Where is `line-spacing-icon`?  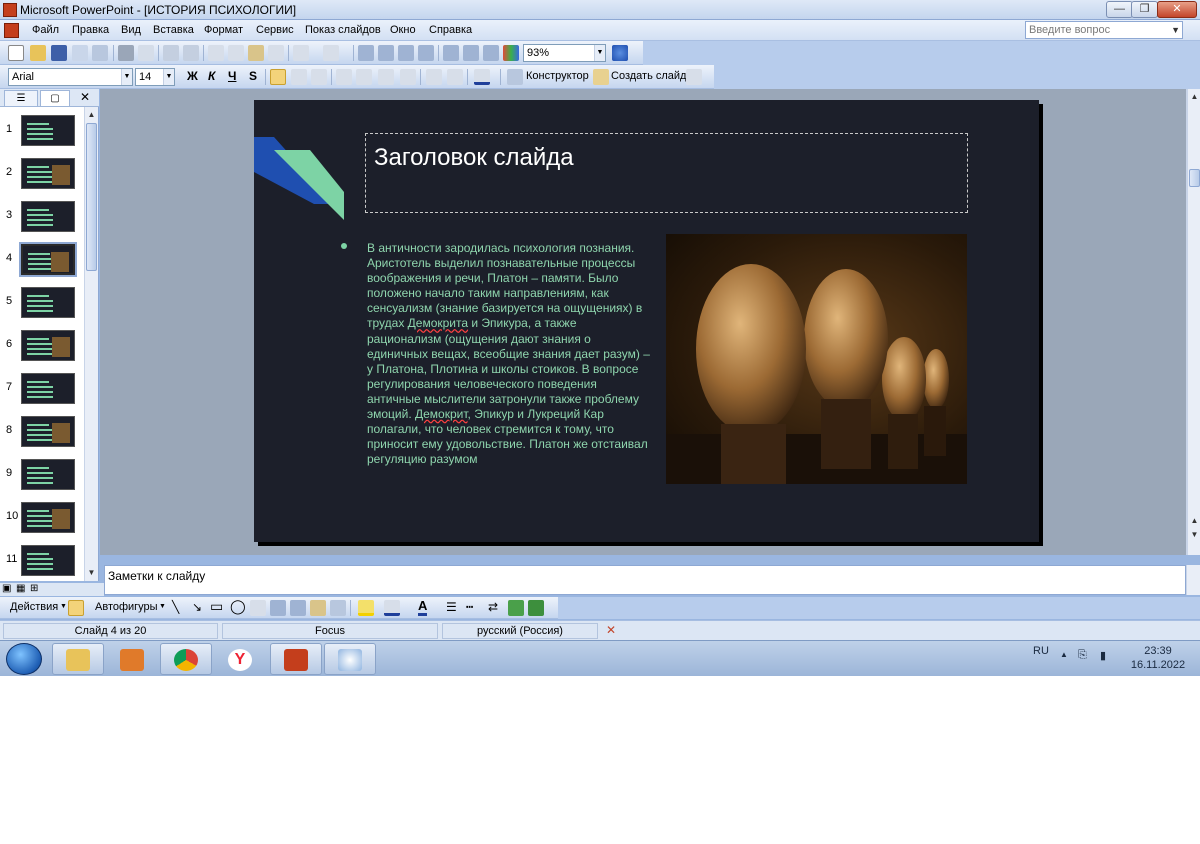 line-spacing-icon is located at coordinates (694, 77).